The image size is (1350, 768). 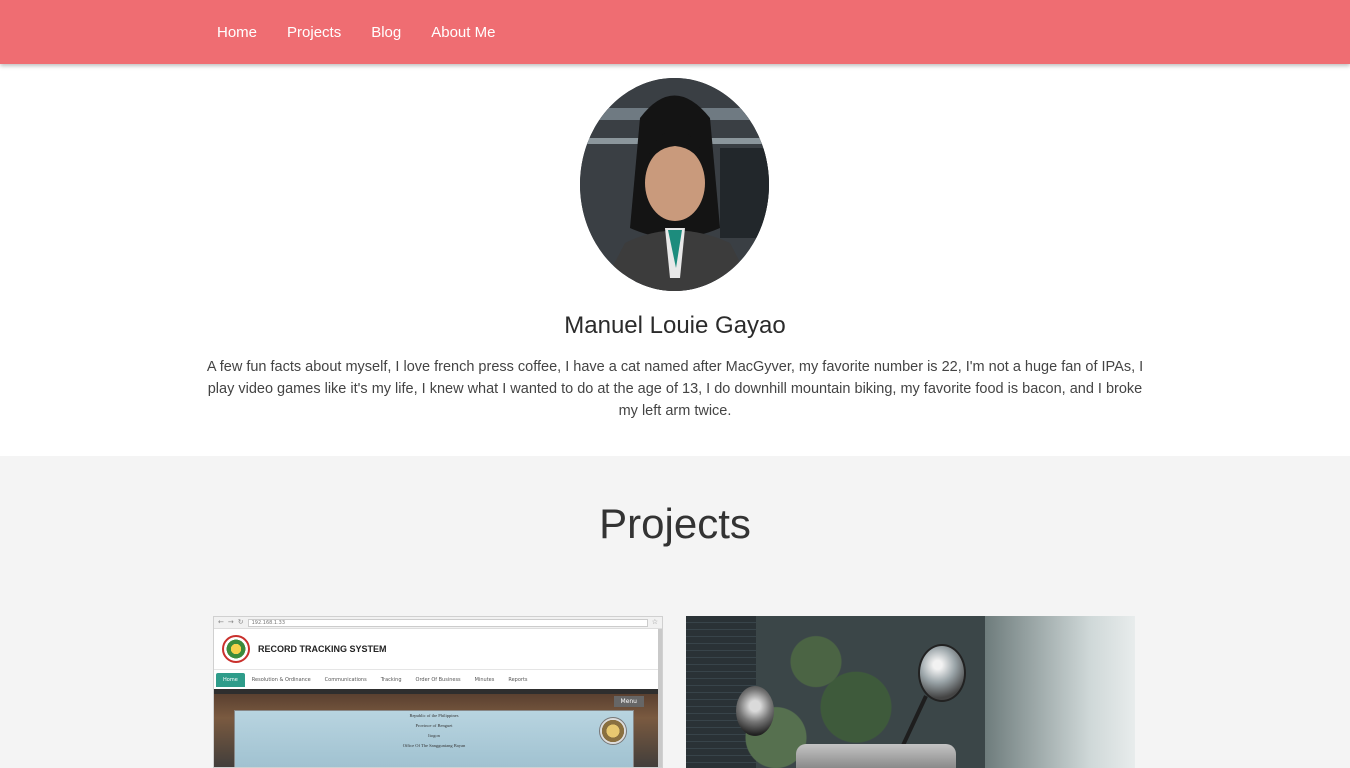 I want to click on profile-name: Manuel Louie Gayao, so click(x=675, y=325).